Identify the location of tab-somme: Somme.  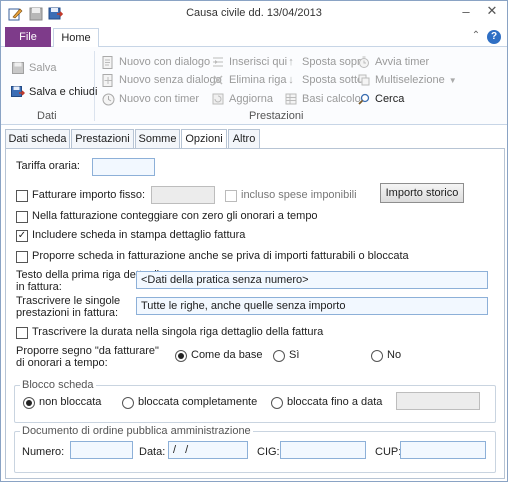
(157, 139).